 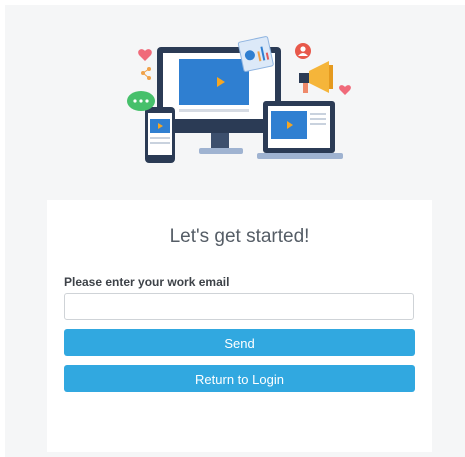 I want to click on phone-icon, so click(x=160, y=135).